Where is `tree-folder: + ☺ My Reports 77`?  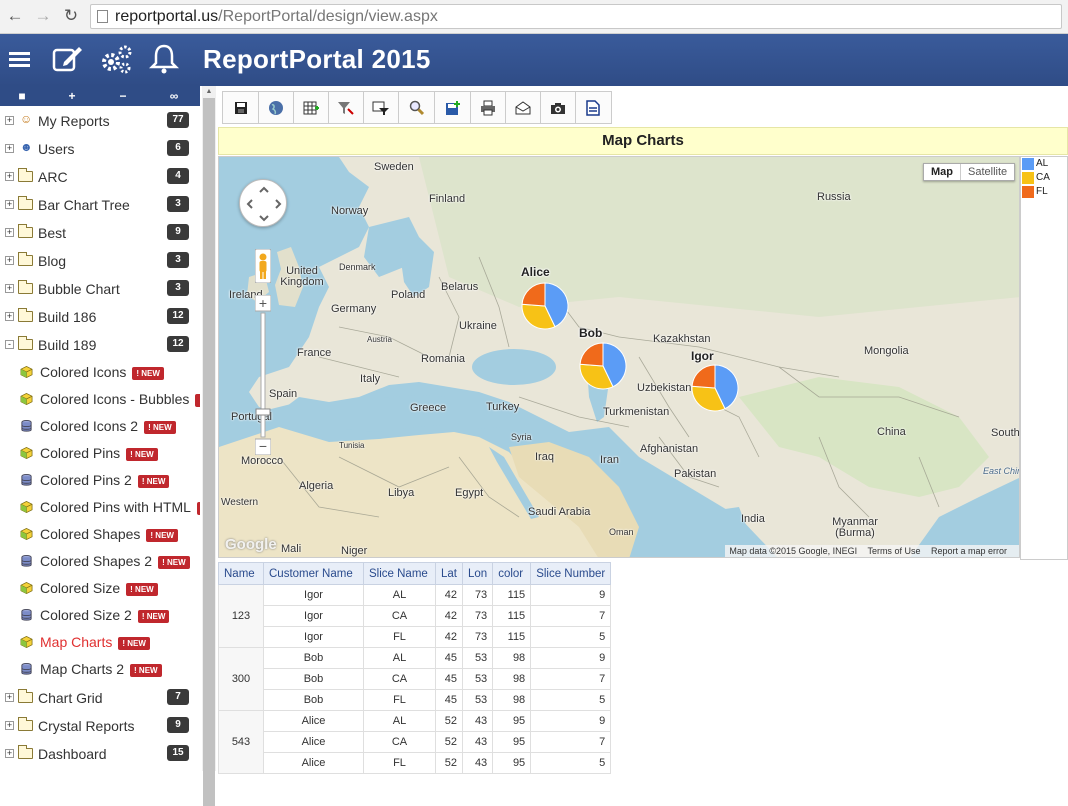 tree-folder: + ☺ My Reports 77 is located at coordinates (100, 121).